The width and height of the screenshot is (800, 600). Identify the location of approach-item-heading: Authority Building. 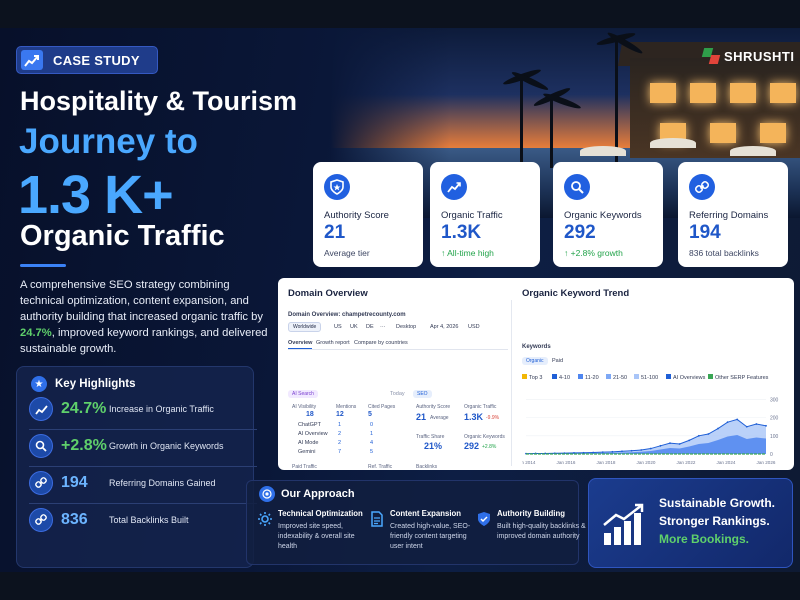
(531, 513).